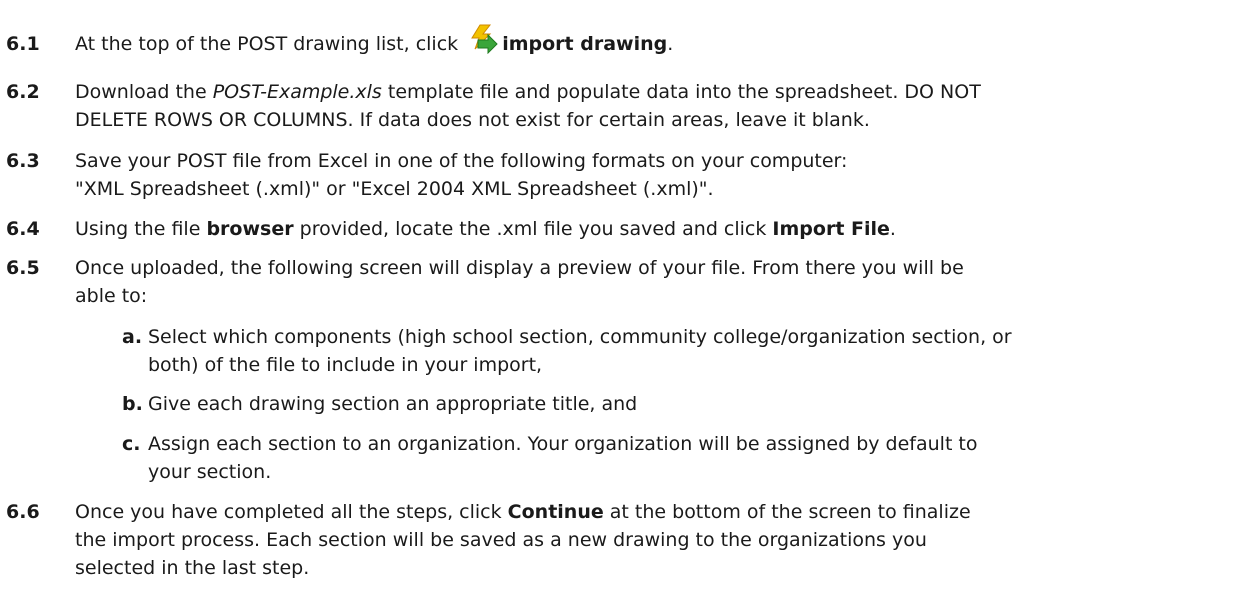 This screenshot has height=600, width=1254. What do you see at coordinates (23, 229) in the screenshot?
I see `step-number: 6.4` at bounding box center [23, 229].